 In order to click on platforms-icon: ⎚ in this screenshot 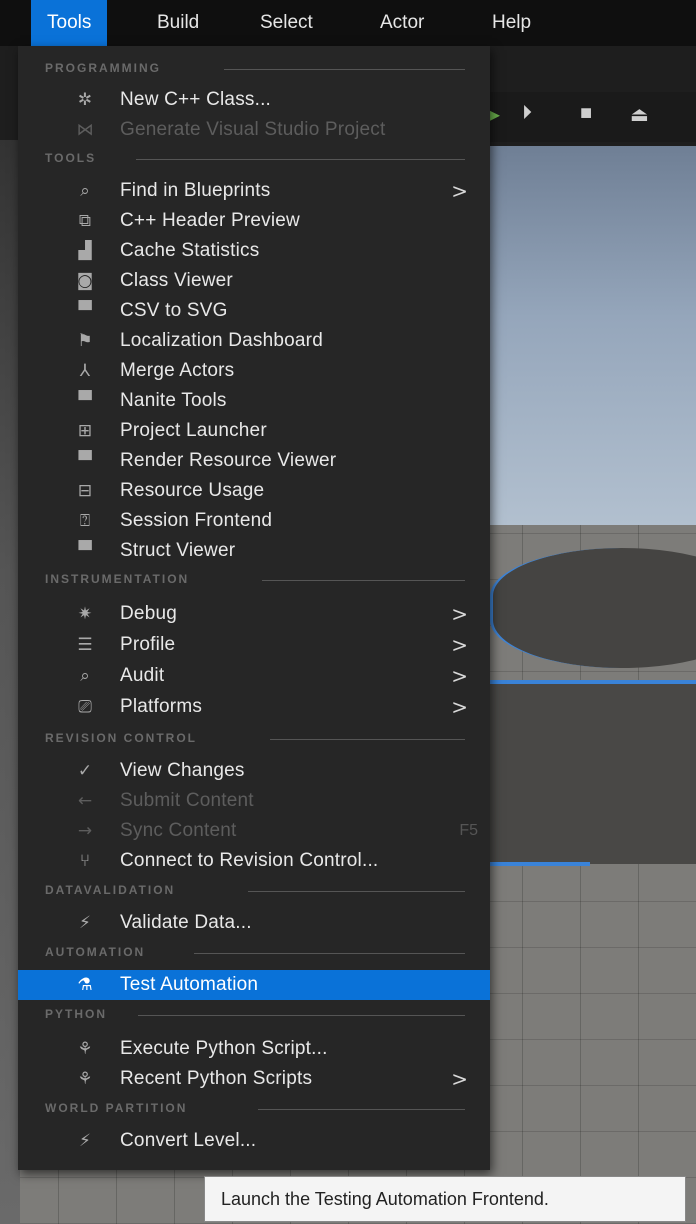, I will do `click(85, 707)`.